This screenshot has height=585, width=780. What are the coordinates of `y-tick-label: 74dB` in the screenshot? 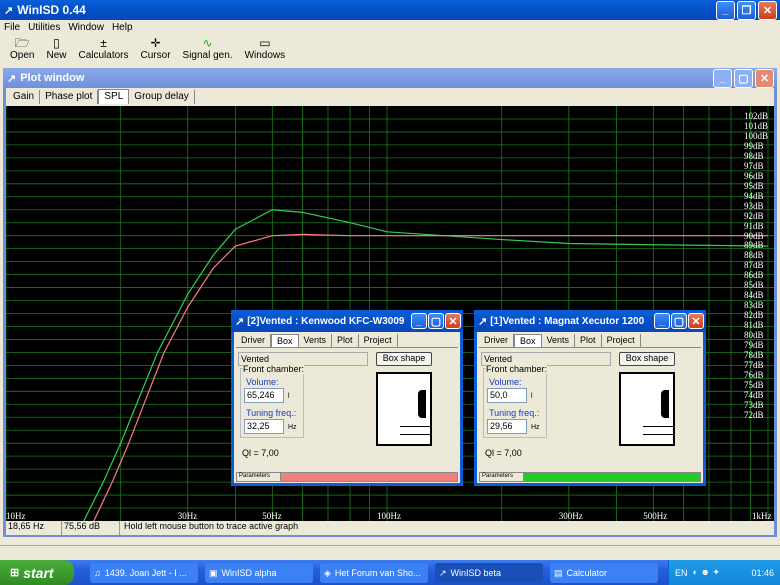 It's located at (754, 394).